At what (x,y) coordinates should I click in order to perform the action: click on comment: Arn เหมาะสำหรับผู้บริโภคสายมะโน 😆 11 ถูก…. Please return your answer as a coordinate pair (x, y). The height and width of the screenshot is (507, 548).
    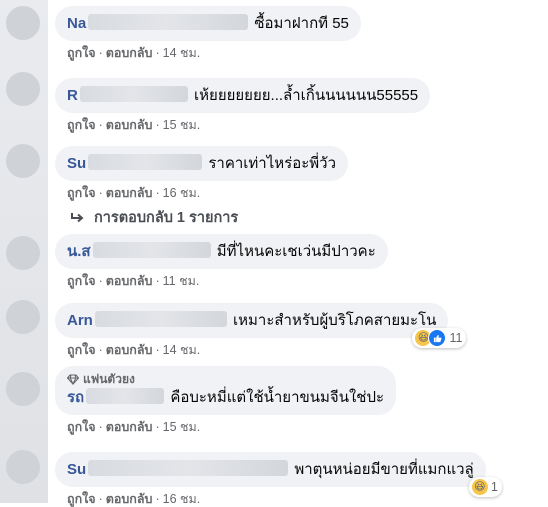
    Looking at the image, I should click on (261, 330).